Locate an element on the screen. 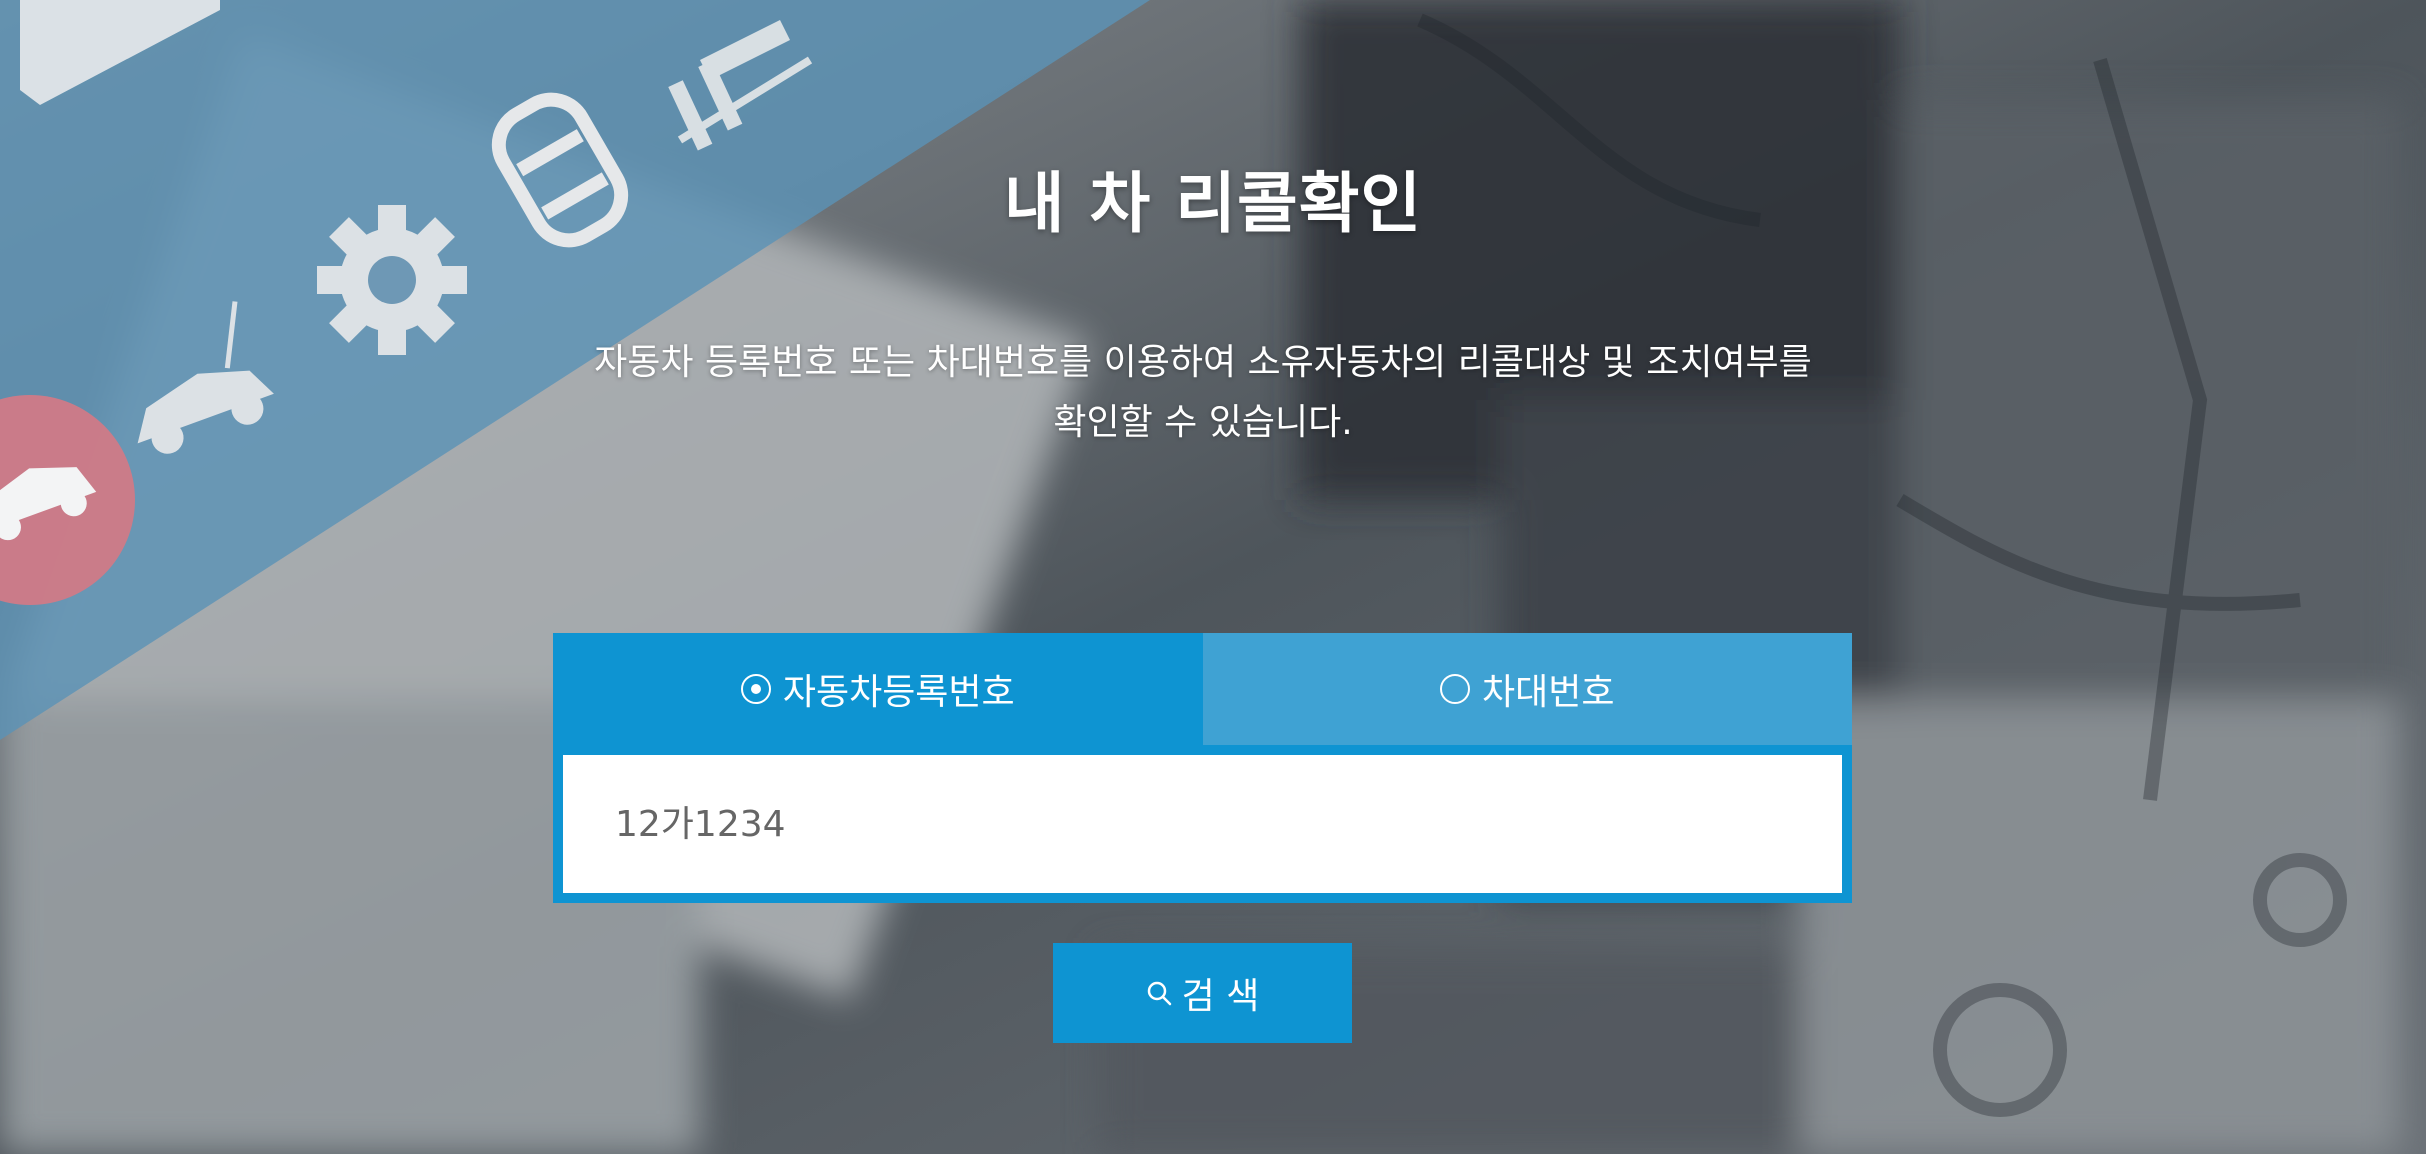  radio-selected-icon is located at coordinates (755, 689).